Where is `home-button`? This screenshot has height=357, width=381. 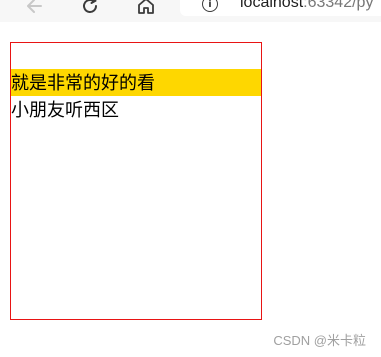 home-button is located at coordinates (146, 10).